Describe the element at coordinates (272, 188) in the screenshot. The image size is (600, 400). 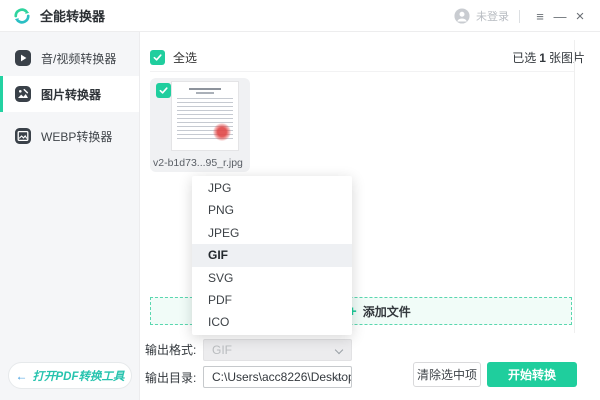
I see `dropdown-option-jpg: JPG` at that location.